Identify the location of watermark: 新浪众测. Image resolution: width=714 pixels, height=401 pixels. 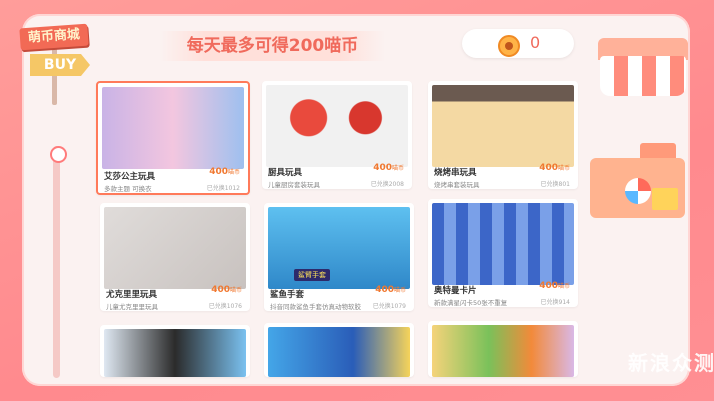
(671, 363).